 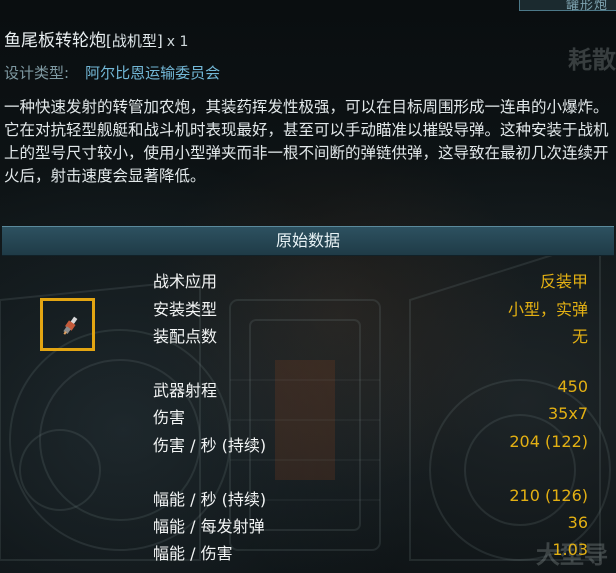 I want to click on design-type-value: 阿尔比恩运输委员会, so click(x=153, y=73).